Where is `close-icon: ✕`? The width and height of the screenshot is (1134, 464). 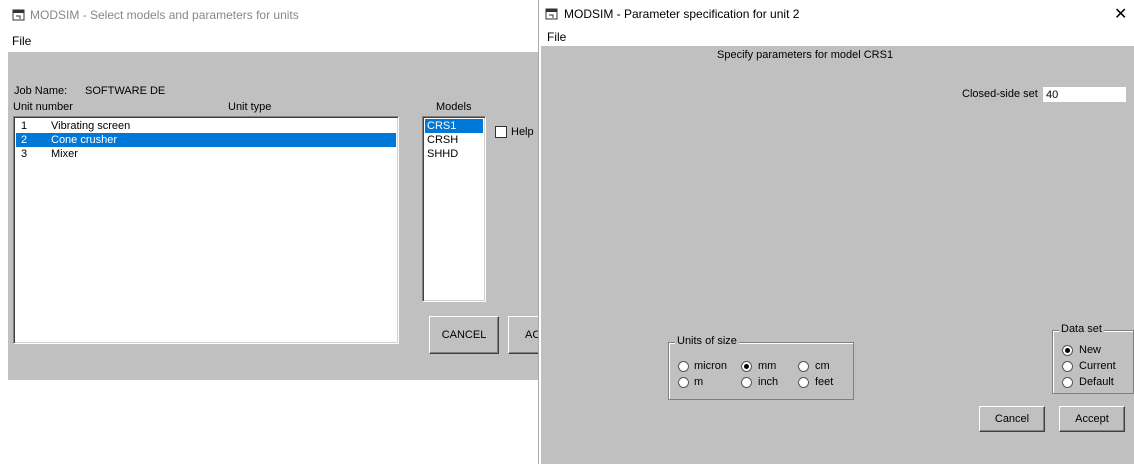
close-icon: ✕ is located at coordinates (1120, 15).